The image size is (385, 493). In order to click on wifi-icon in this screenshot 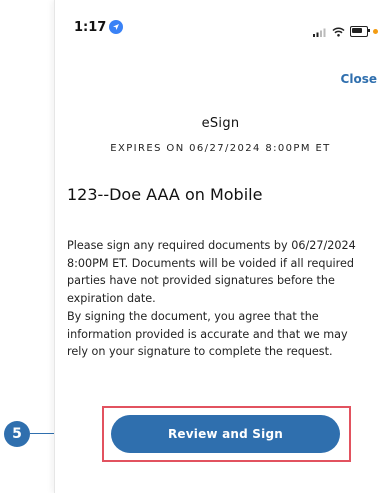, I will do `click(338, 31)`.